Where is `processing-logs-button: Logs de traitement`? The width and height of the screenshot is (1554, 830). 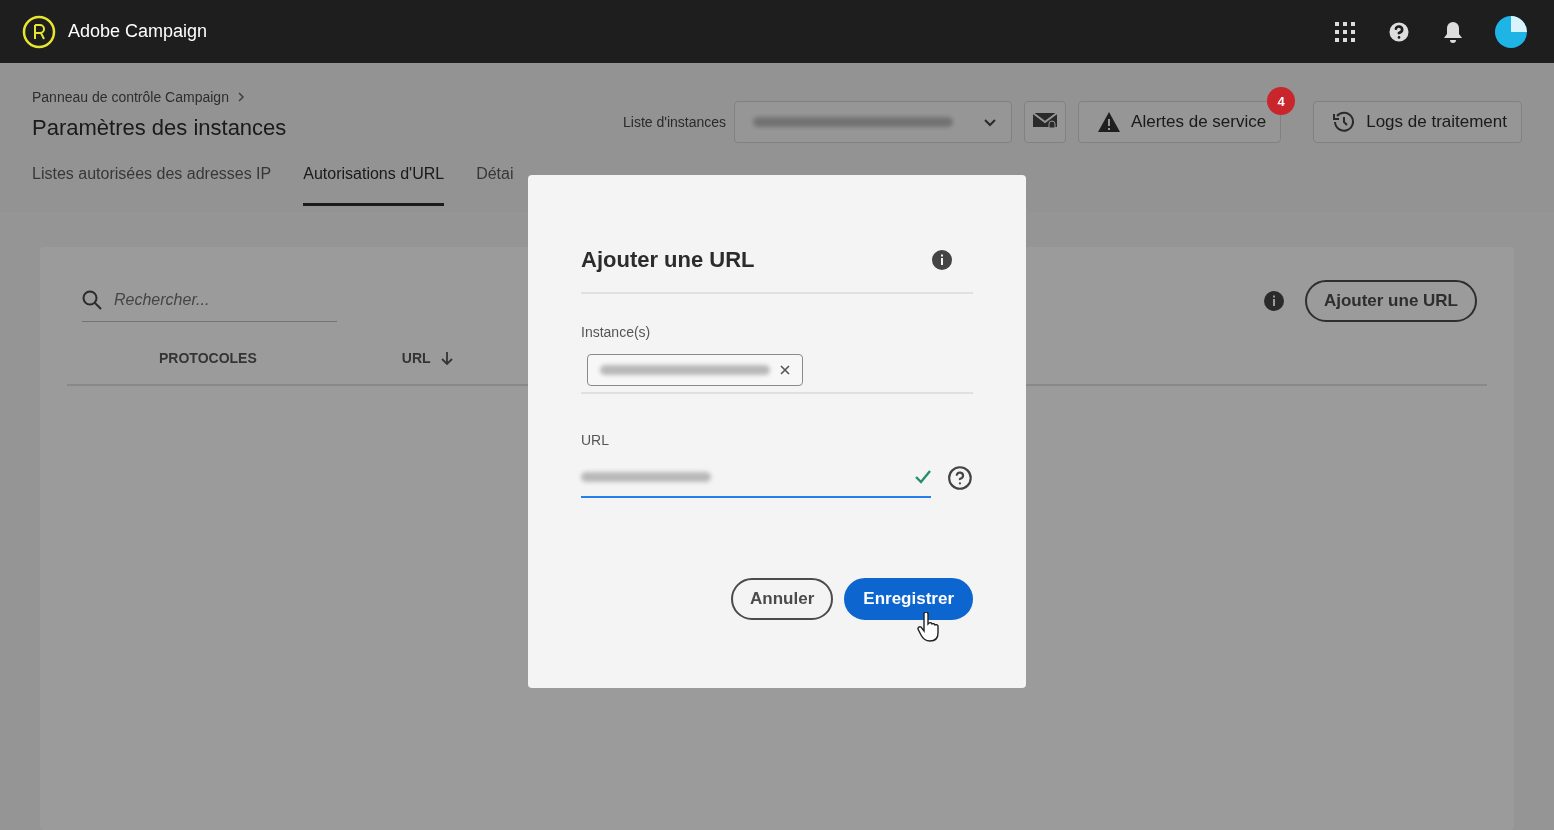
processing-logs-button: Logs de traitement is located at coordinates (1417, 122).